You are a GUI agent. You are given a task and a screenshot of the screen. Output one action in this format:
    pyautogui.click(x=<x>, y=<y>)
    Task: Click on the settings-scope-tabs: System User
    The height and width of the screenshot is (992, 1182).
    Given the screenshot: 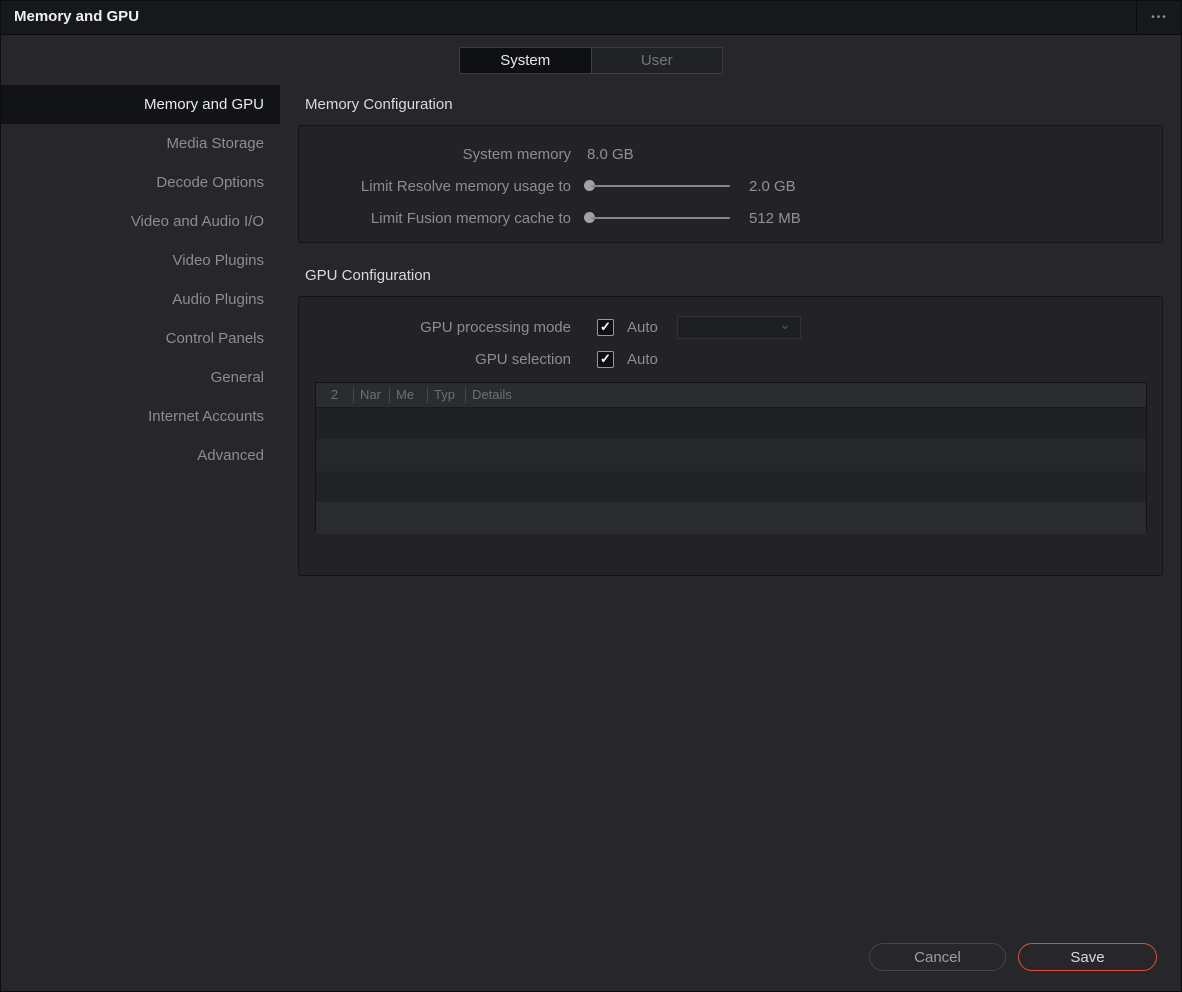 What is the action you would take?
    pyautogui.click(x=591, y=60)
    